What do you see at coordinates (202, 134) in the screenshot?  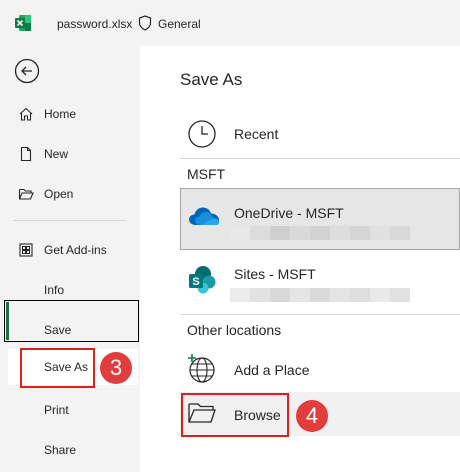 I see `clock-icon` at bounding box center [202, 134].